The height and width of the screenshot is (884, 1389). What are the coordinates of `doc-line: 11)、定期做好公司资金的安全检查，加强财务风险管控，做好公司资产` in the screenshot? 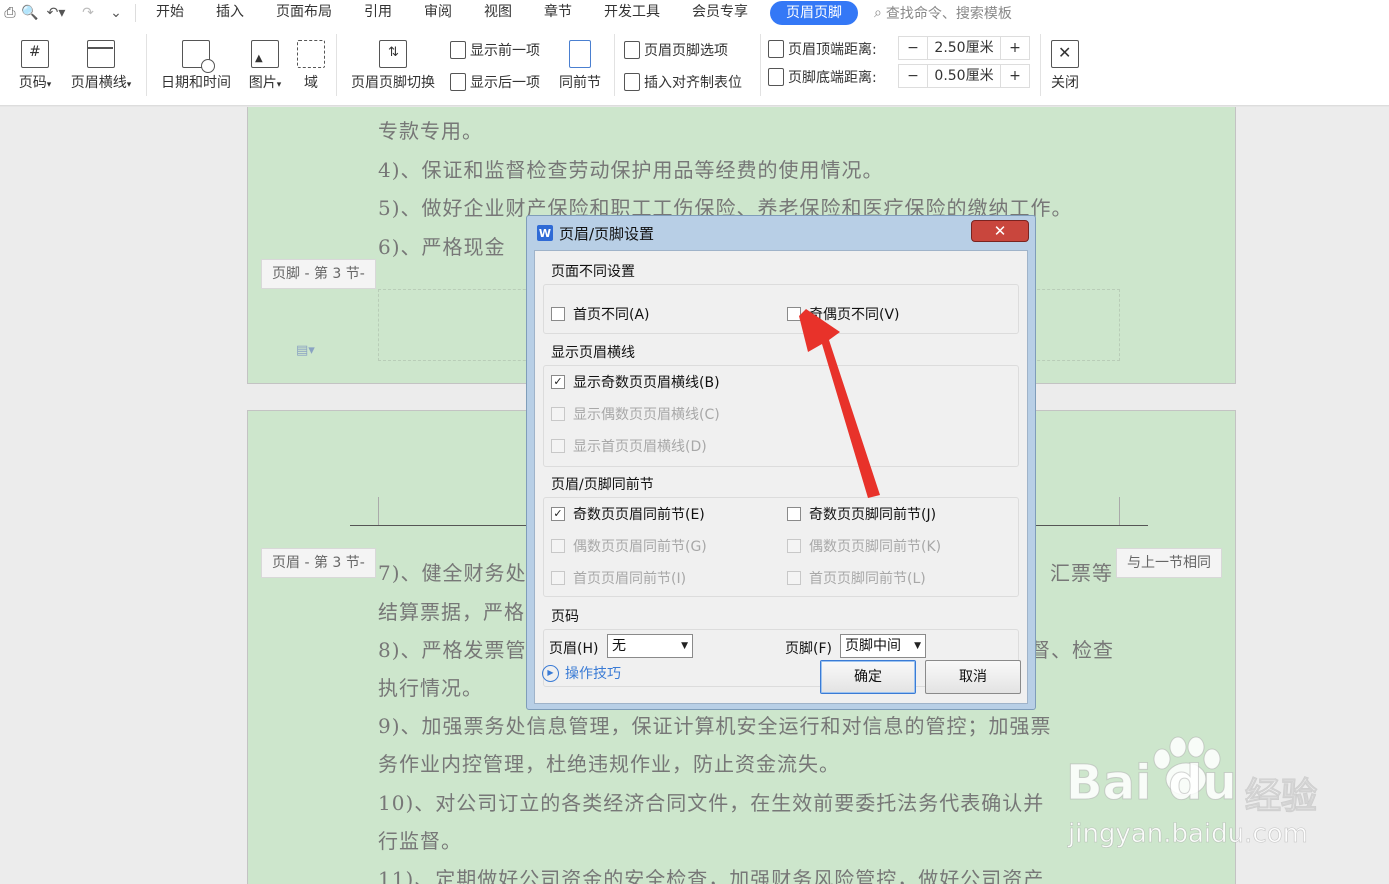 It's located at (711, 873).